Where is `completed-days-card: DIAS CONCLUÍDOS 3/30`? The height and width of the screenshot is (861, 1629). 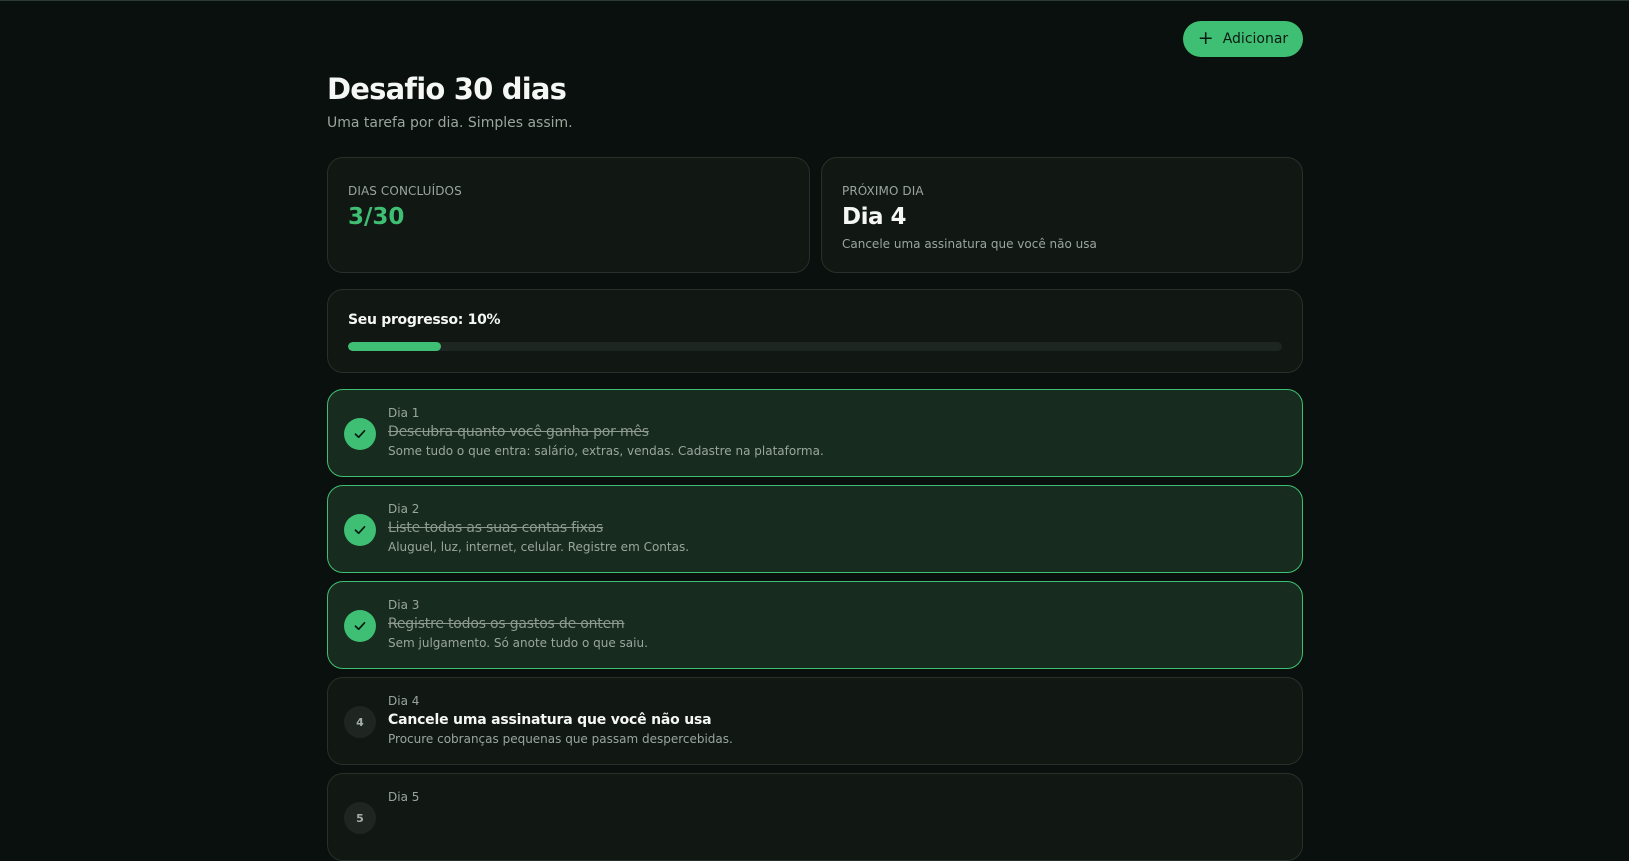 completed-days-card: DIAS CONCLUÍDOS 3/30 is located at coordinates (568, 215).